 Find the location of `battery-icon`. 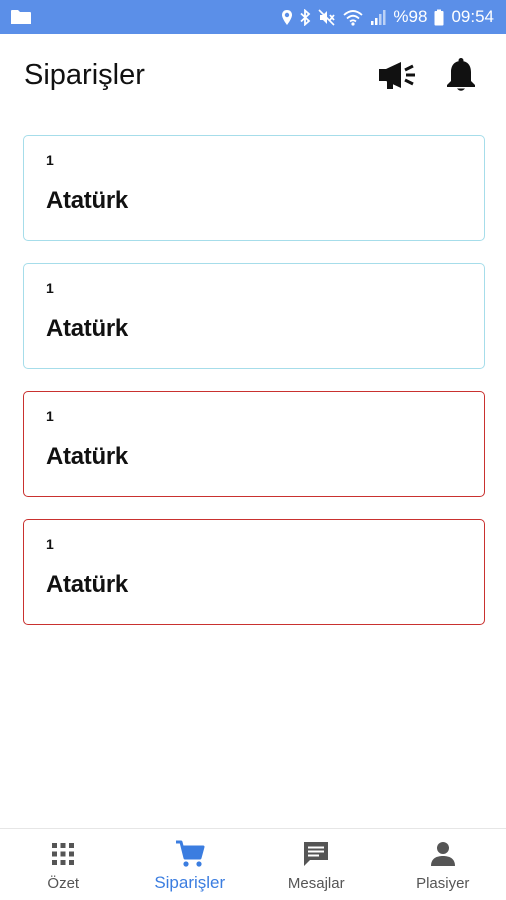

battery-icon is located at coordinates (439, 17).